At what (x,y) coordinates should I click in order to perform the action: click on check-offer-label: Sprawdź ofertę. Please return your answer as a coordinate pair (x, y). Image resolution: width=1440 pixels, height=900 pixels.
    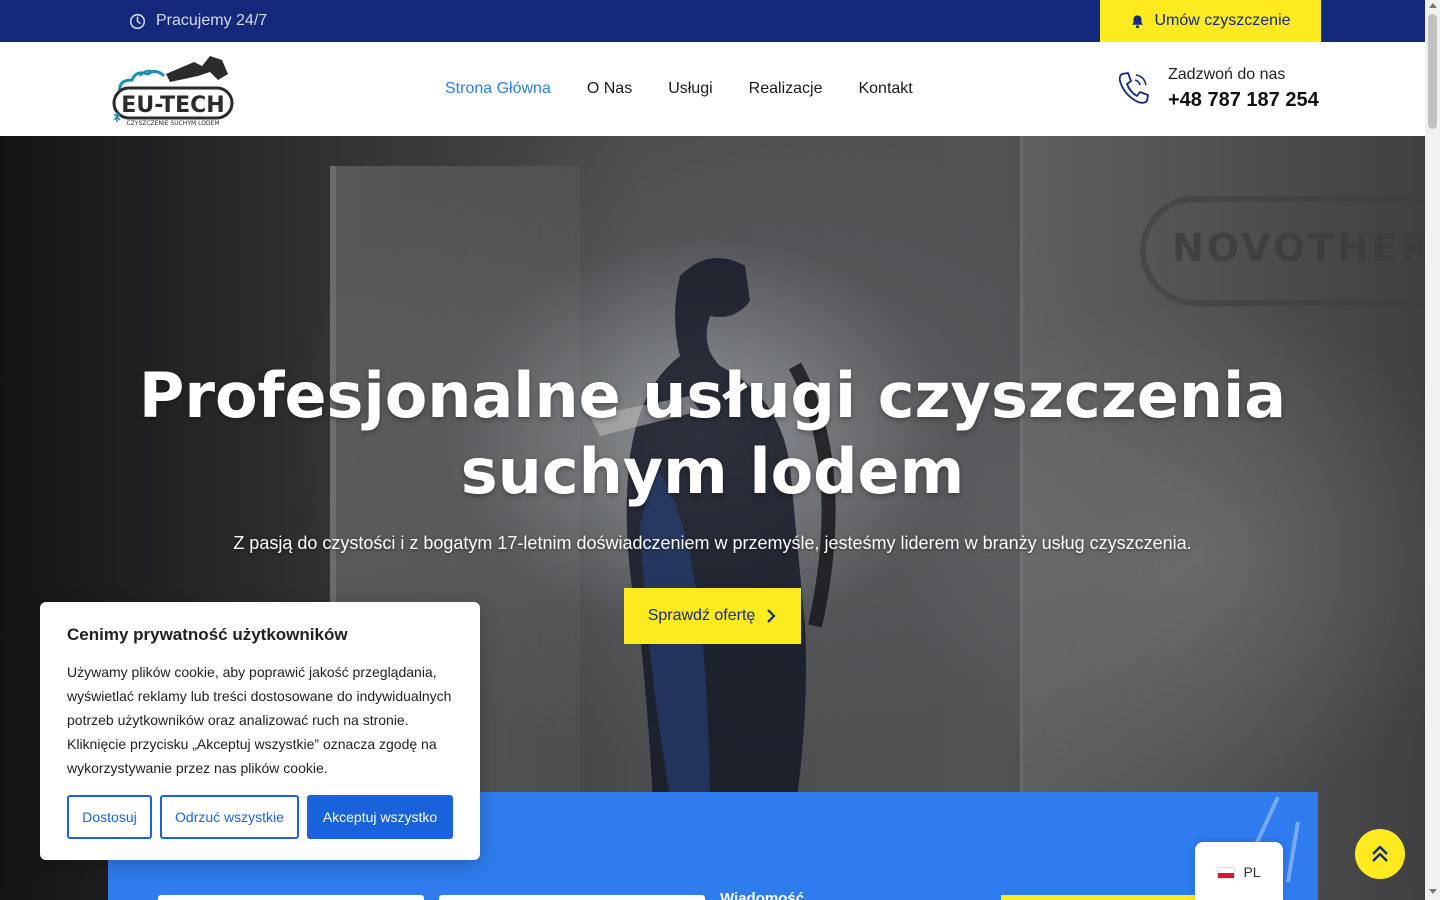
    Looking at the image, I should click on (701, 615).